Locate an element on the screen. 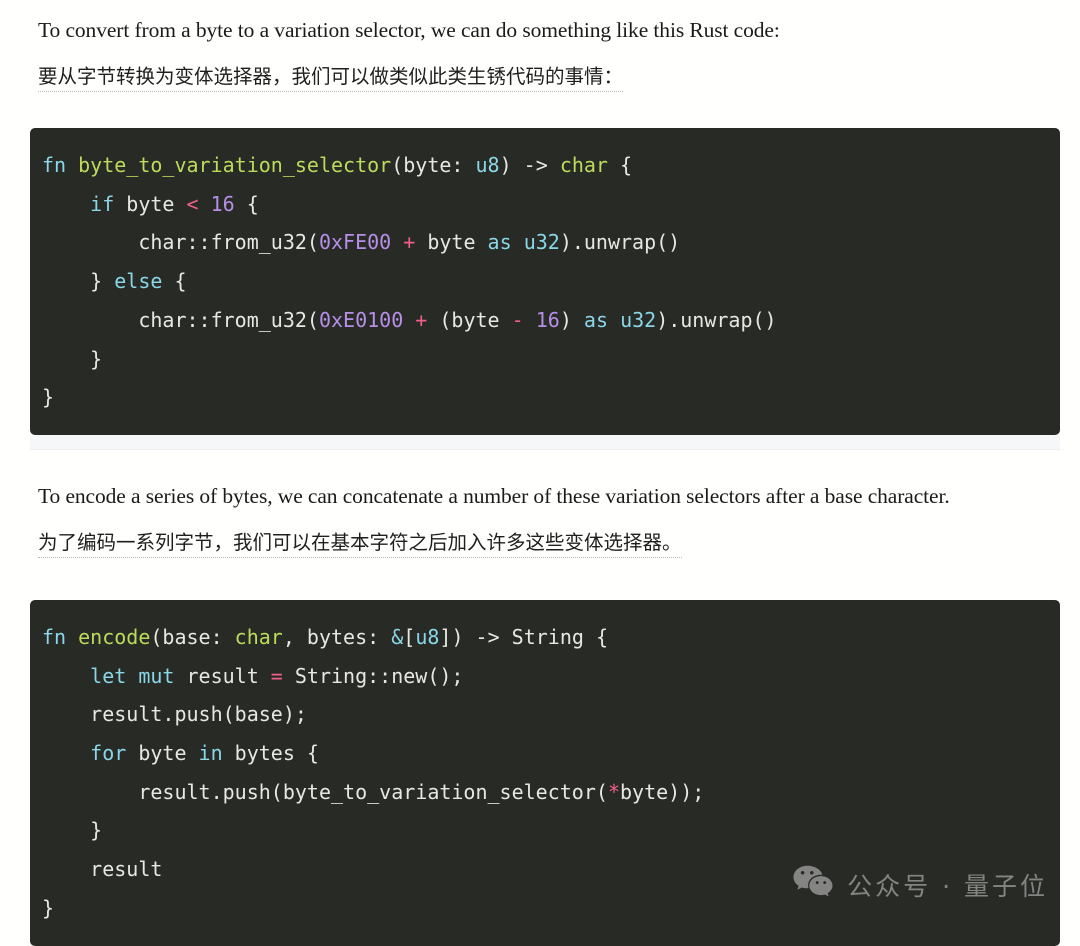 The height and width of the screenshot is (946, 1080). paragraph-2-chinese: 为了编码一系列字节，我们可以在基本字符之后加入许多这些变体选择器。 is located at coordinates (540, 543).